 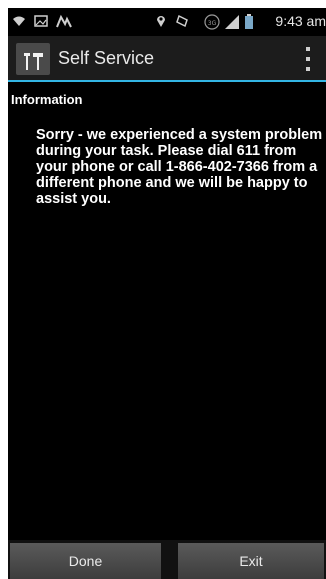 What do you see at coordinates (251, 561) in the screenshot?
I see `exit-button: Exit` at bounding box center [251, 561].